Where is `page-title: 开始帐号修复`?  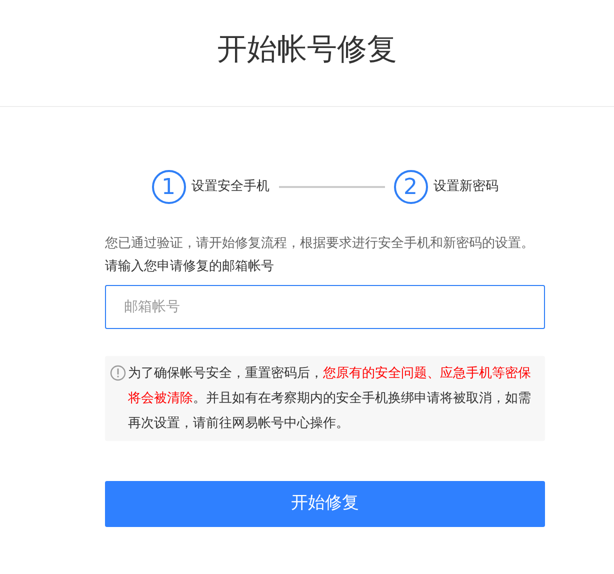
page-title: 开始帐号修复 is located at coordinates (307, 49).